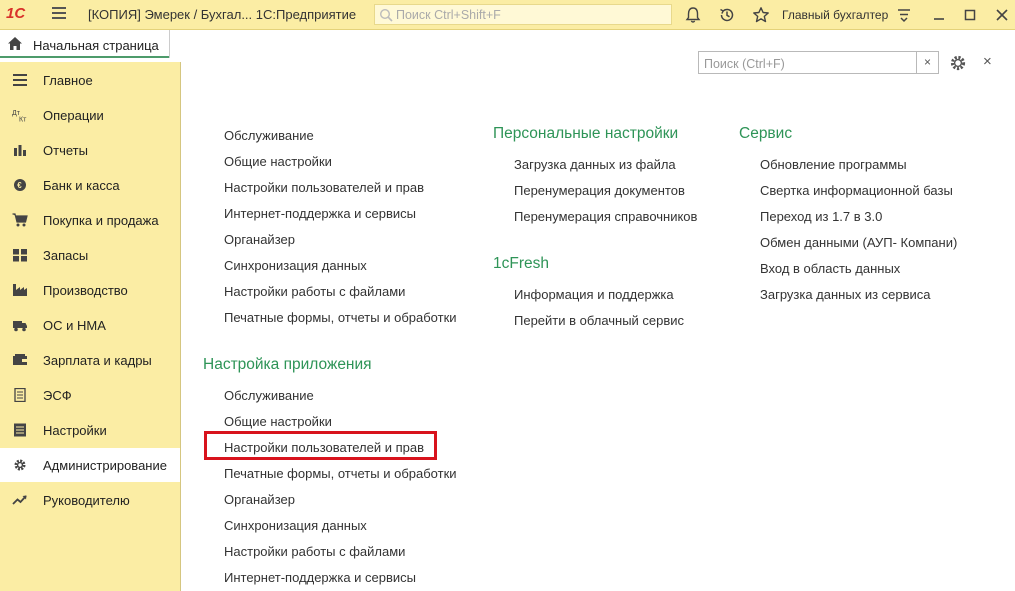 This screenshot has width=1015, height=591. Describe the element at coordinates (599, 190) in the screenshot. I see `link-renumber-documents: Перенумерация документов` at that location.